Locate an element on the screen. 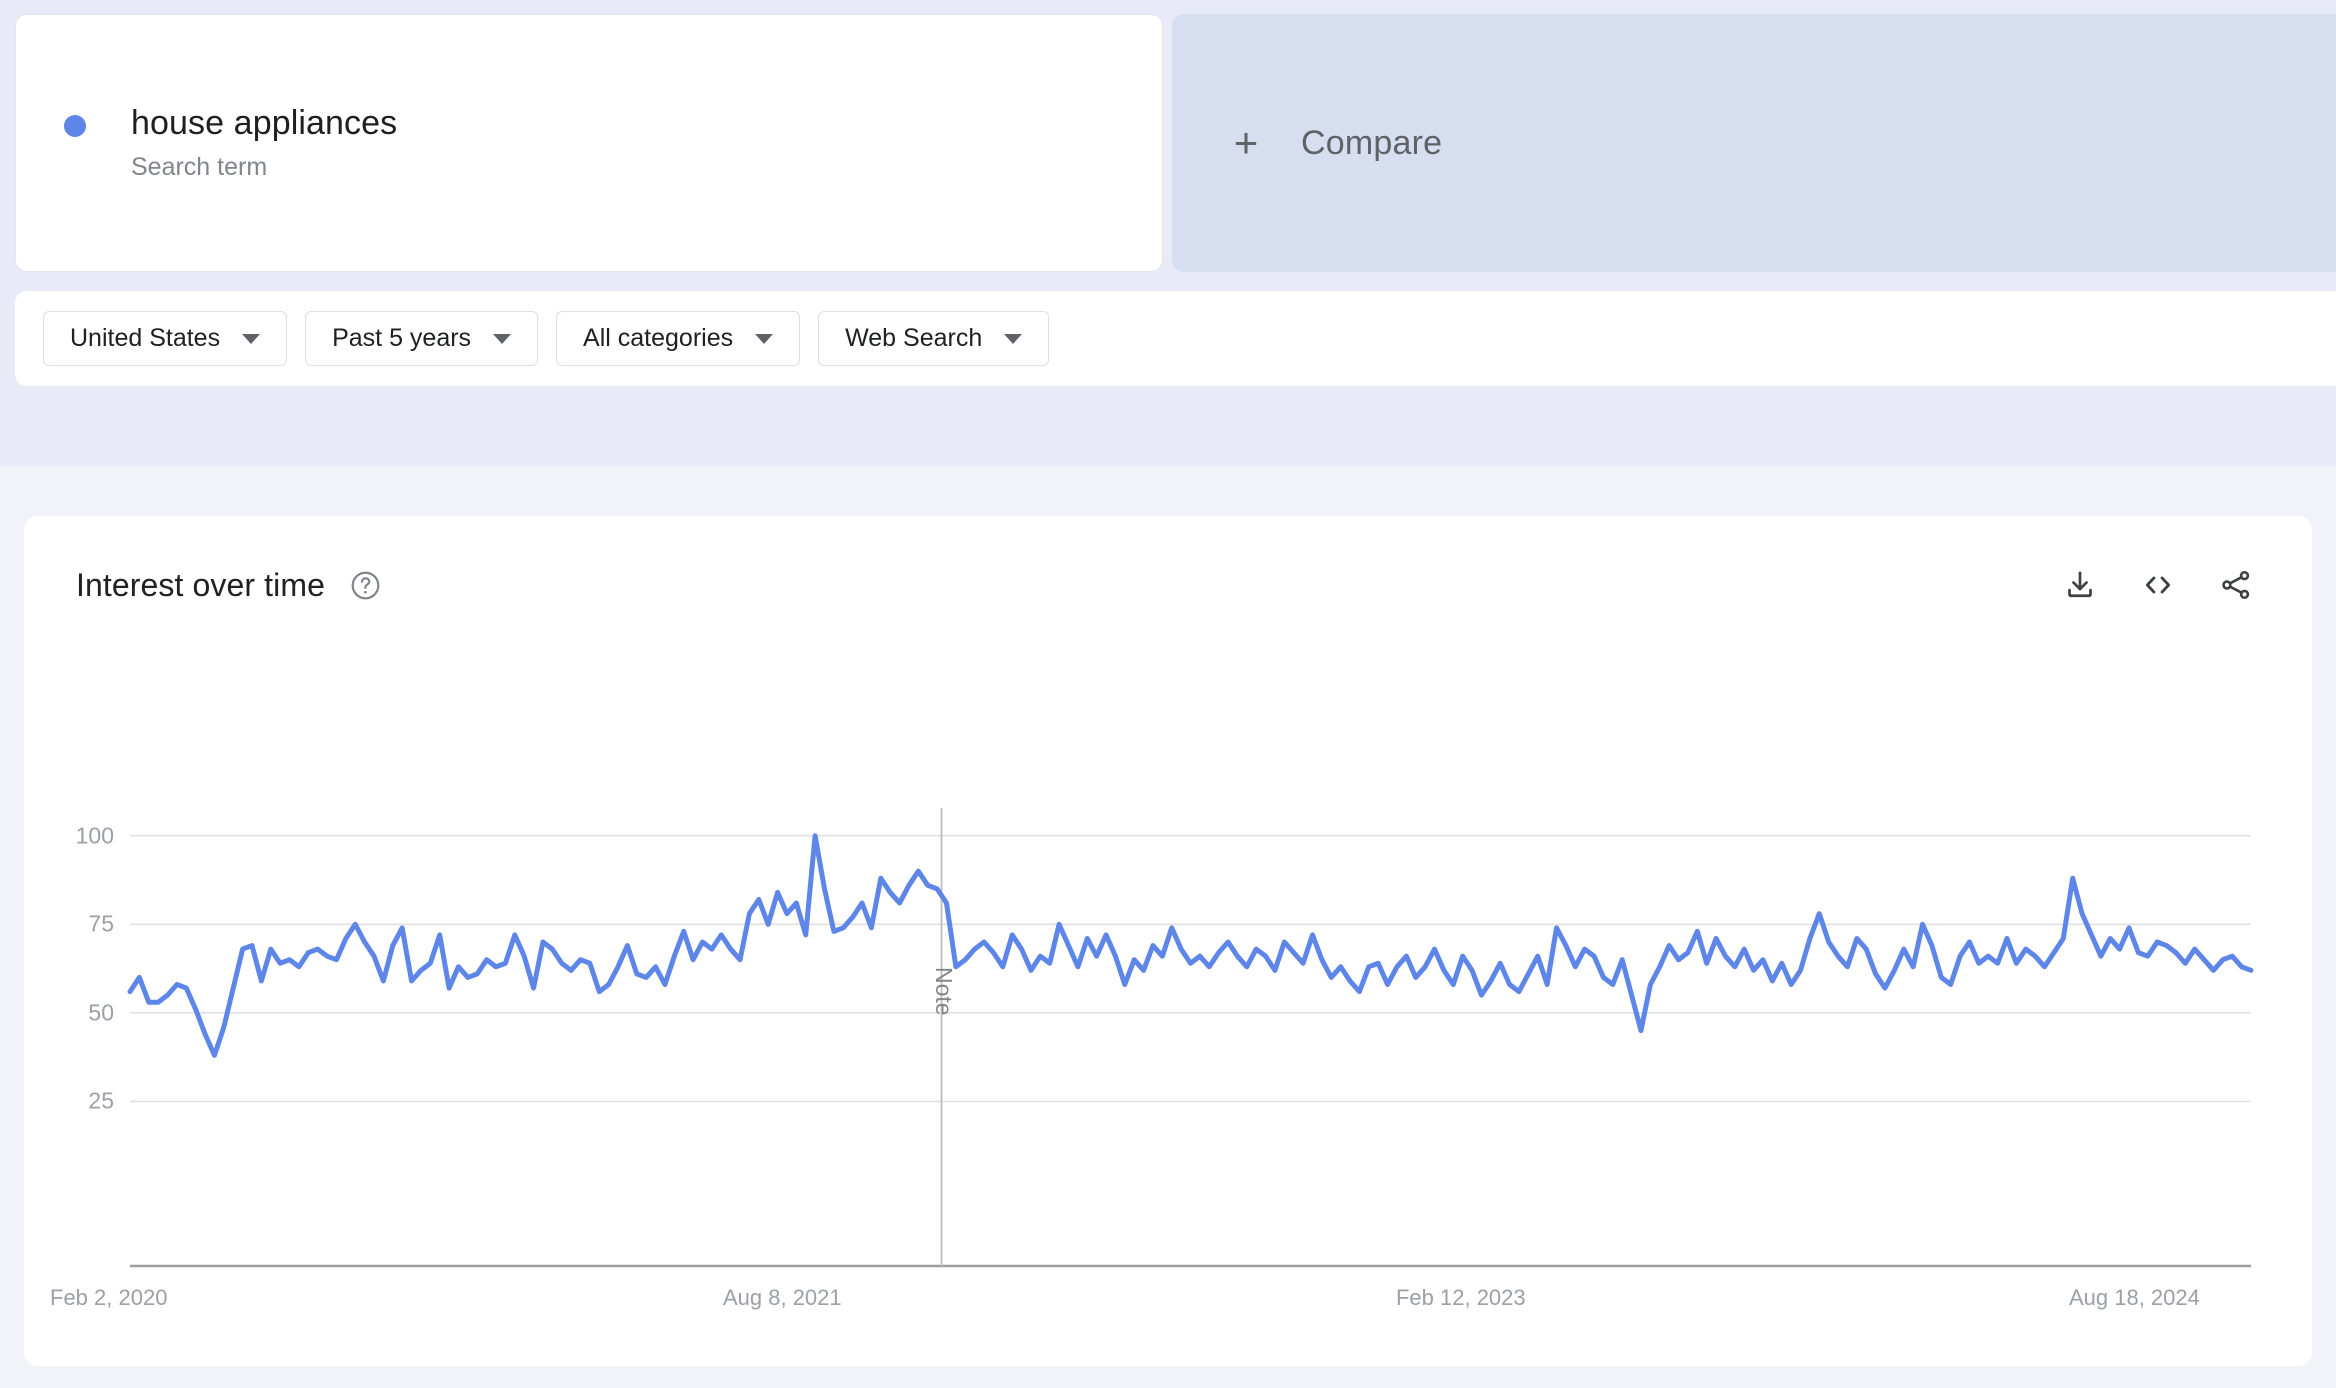 This screenshot has width=2336, height=1388. time-range-filter-label: Past 5 years is located at coordinates (402, 338).